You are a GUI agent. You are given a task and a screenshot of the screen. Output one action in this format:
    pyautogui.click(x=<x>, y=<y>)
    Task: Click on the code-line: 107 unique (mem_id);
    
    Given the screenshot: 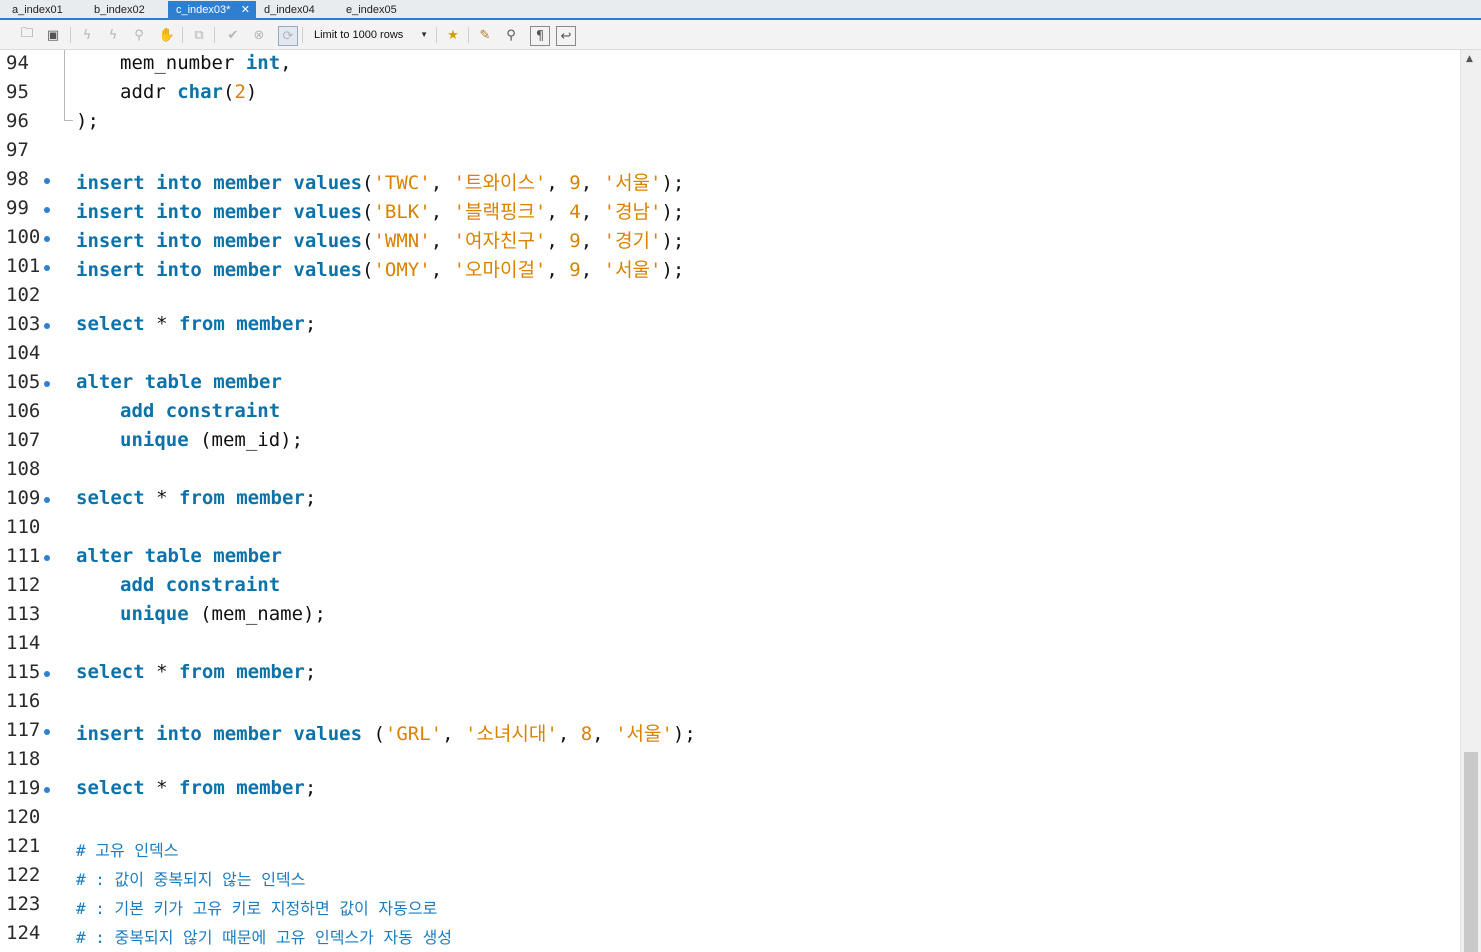 What is the action you would take?
    pyautogui.click(x=730, y=441)
    